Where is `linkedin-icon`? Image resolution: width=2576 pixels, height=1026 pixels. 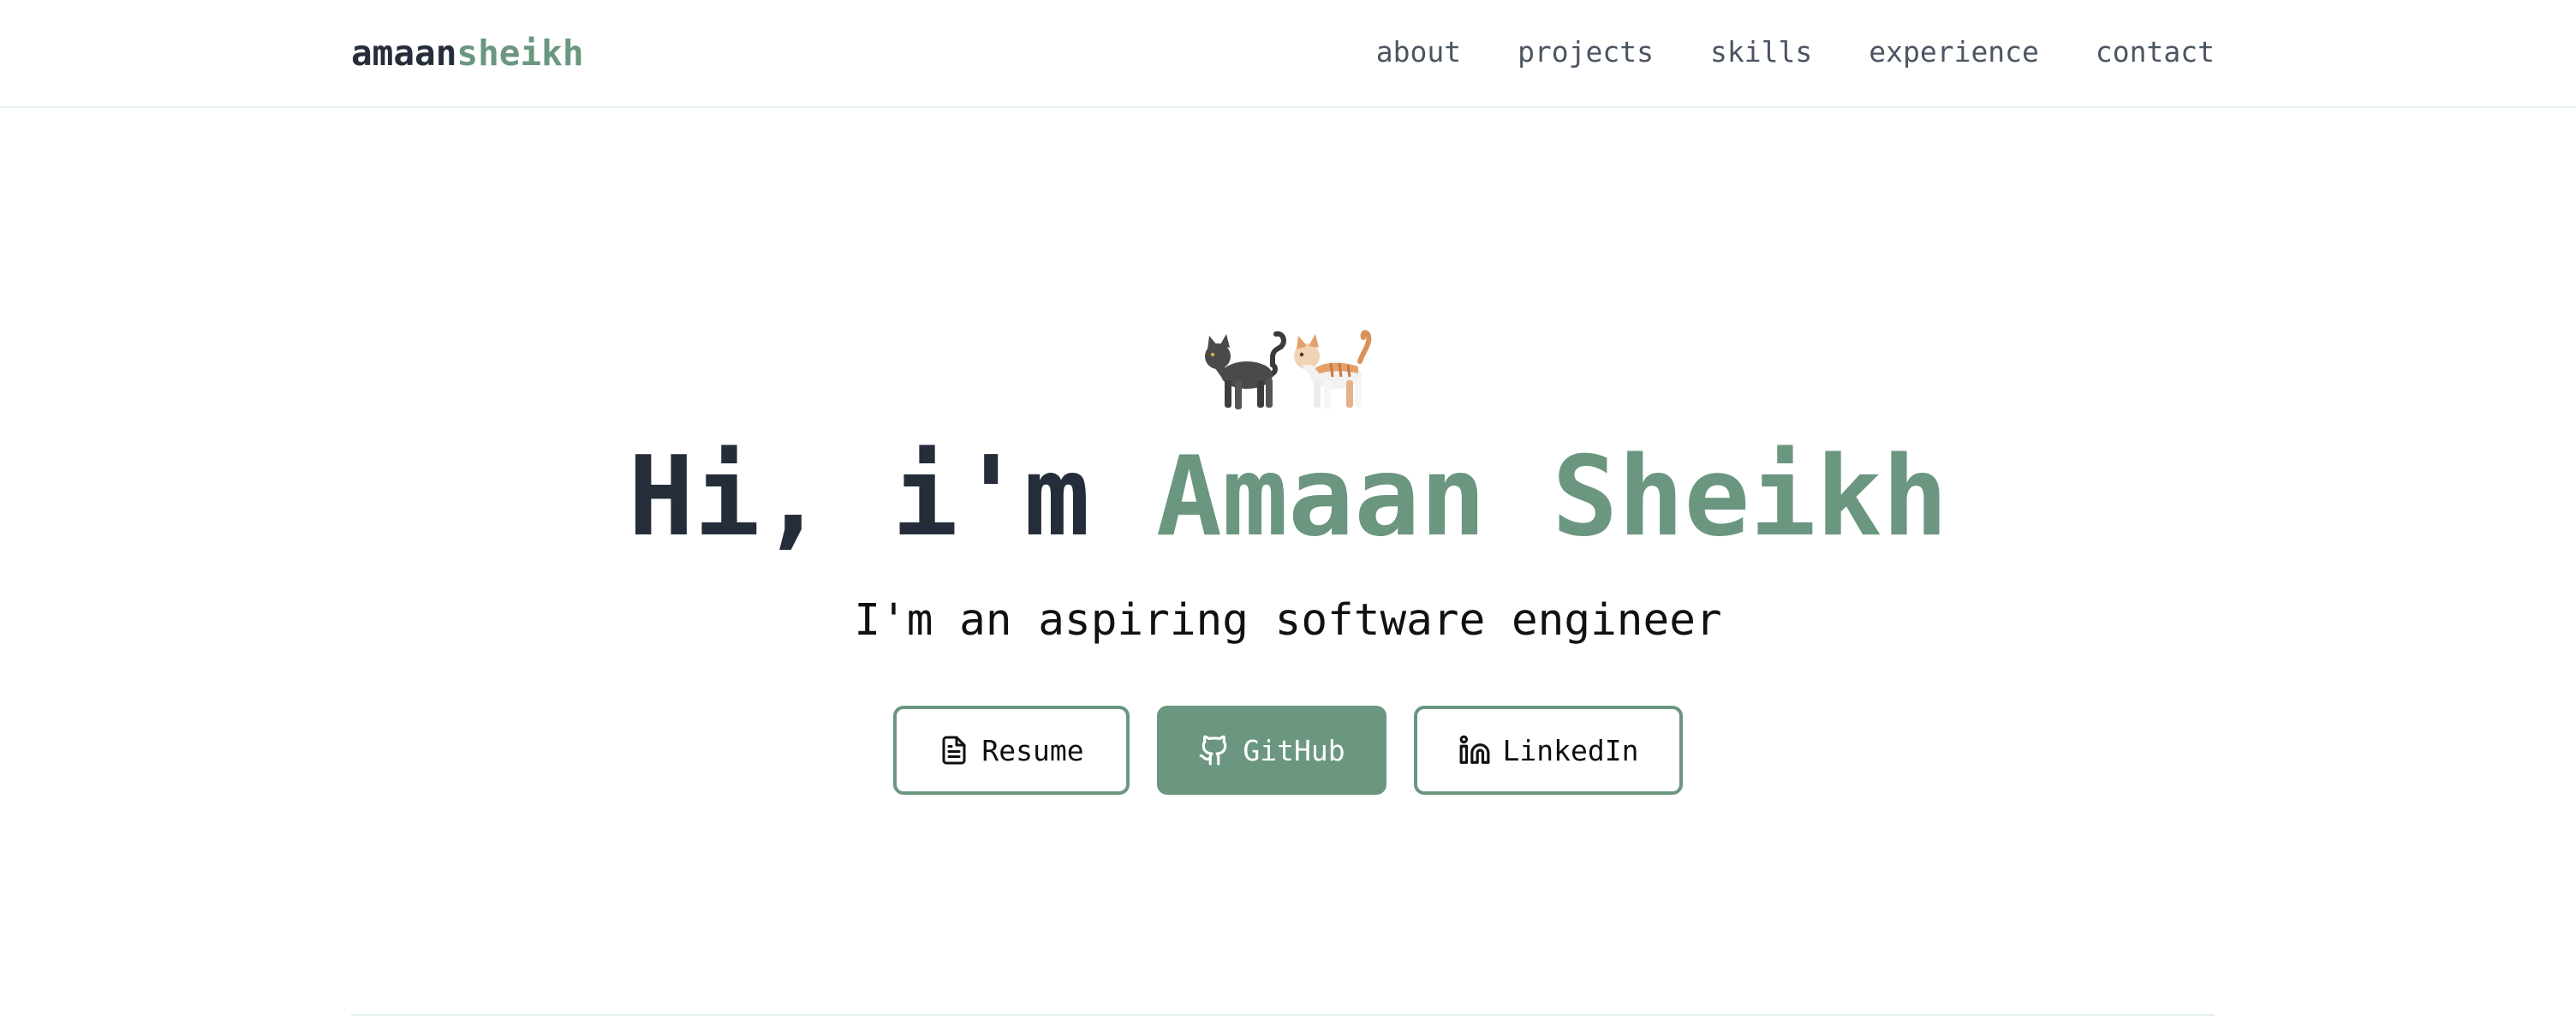 linkedin-icon is located at coordinates (1474, 750).